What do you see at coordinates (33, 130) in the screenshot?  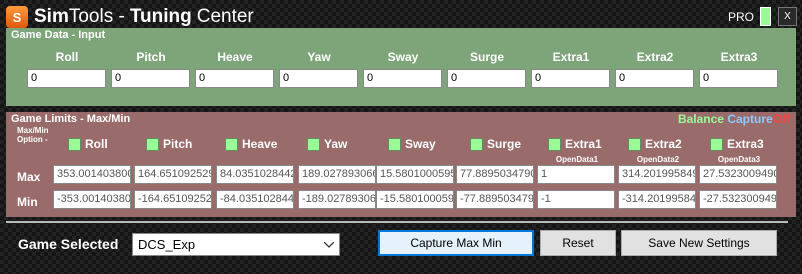 I see `option-label-line1: Max/Min` at bounding box center [33, 130].